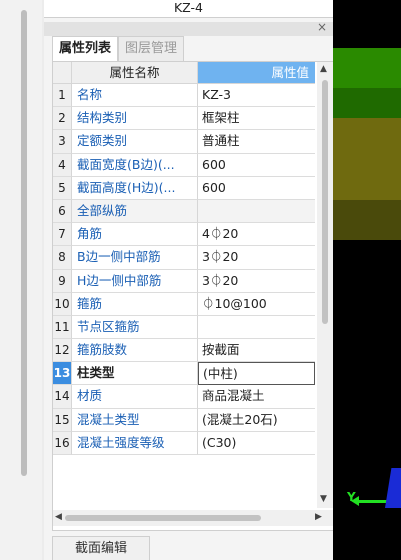  What do you see at coordinates (135, 258) in the screenshot?
I see `property-name-cell: B边一侧中部筋` at bounding box center [135, 258].